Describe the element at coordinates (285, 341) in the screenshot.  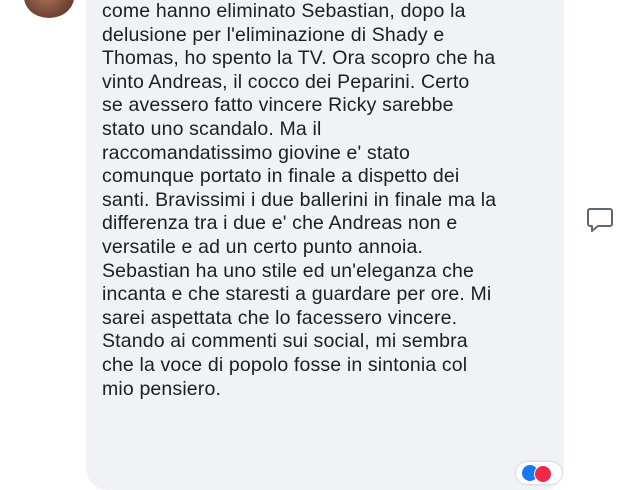
I see `comment-line: Stando ai commenti sui social, mi sembra` at that location.